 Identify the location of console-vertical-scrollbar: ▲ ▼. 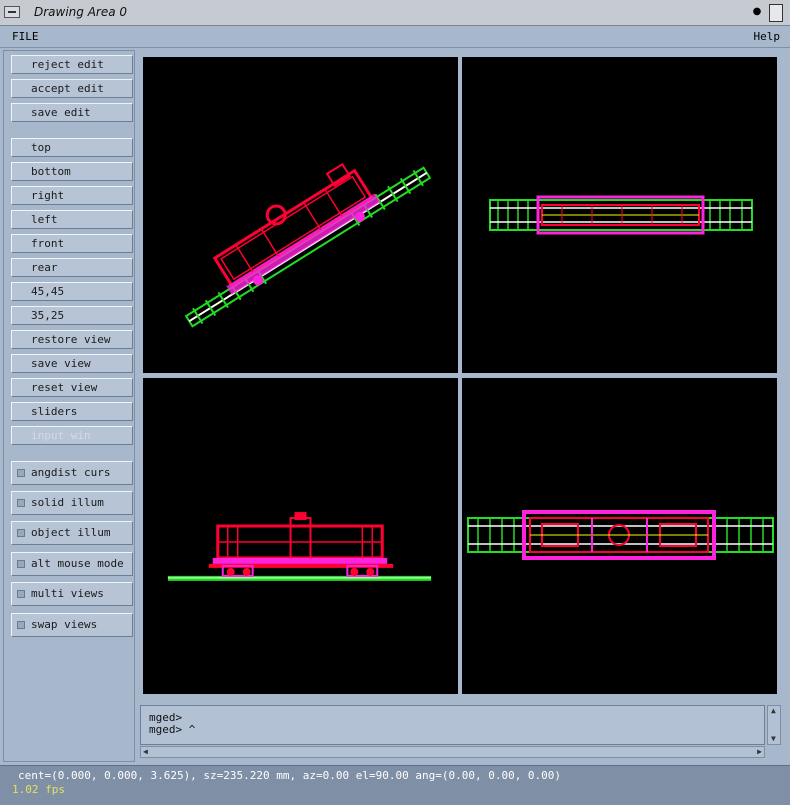
(774, 725).